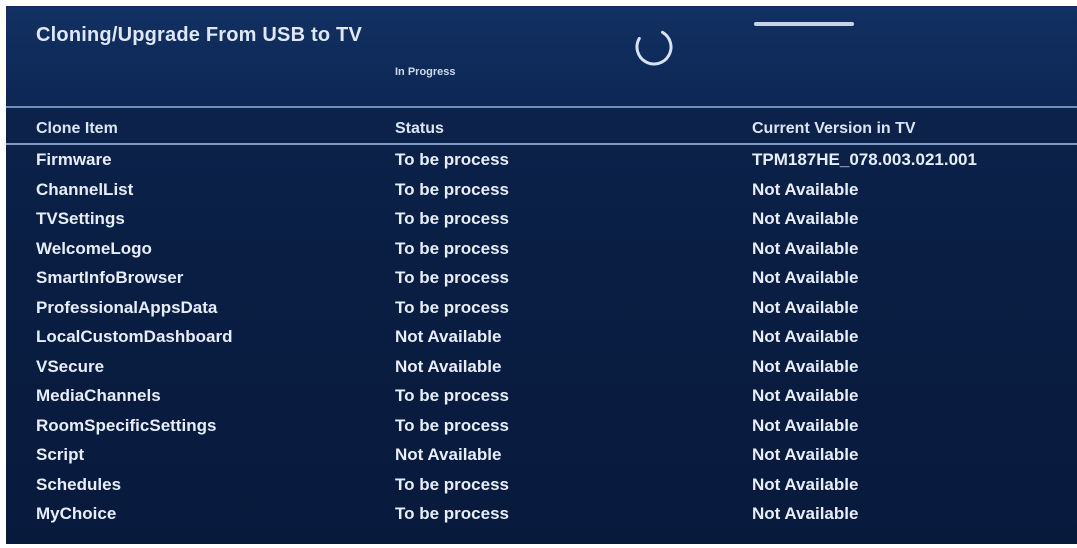 This screenshot has height=548, width=1077. I want to click on clone-item-cell: RoomSpecificSettings, so click(126, 425).